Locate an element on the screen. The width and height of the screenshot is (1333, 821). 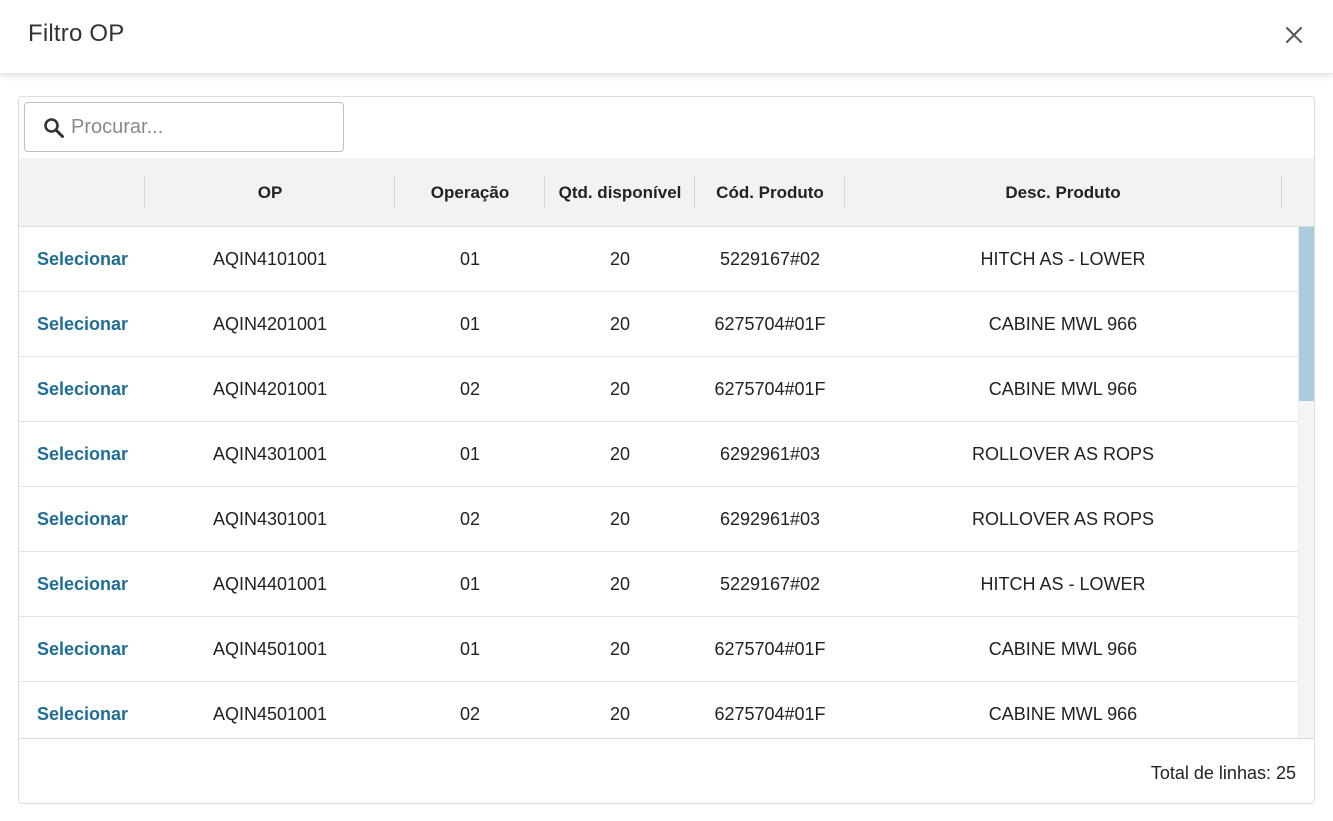
search-input is located at coordinates (204, 127).